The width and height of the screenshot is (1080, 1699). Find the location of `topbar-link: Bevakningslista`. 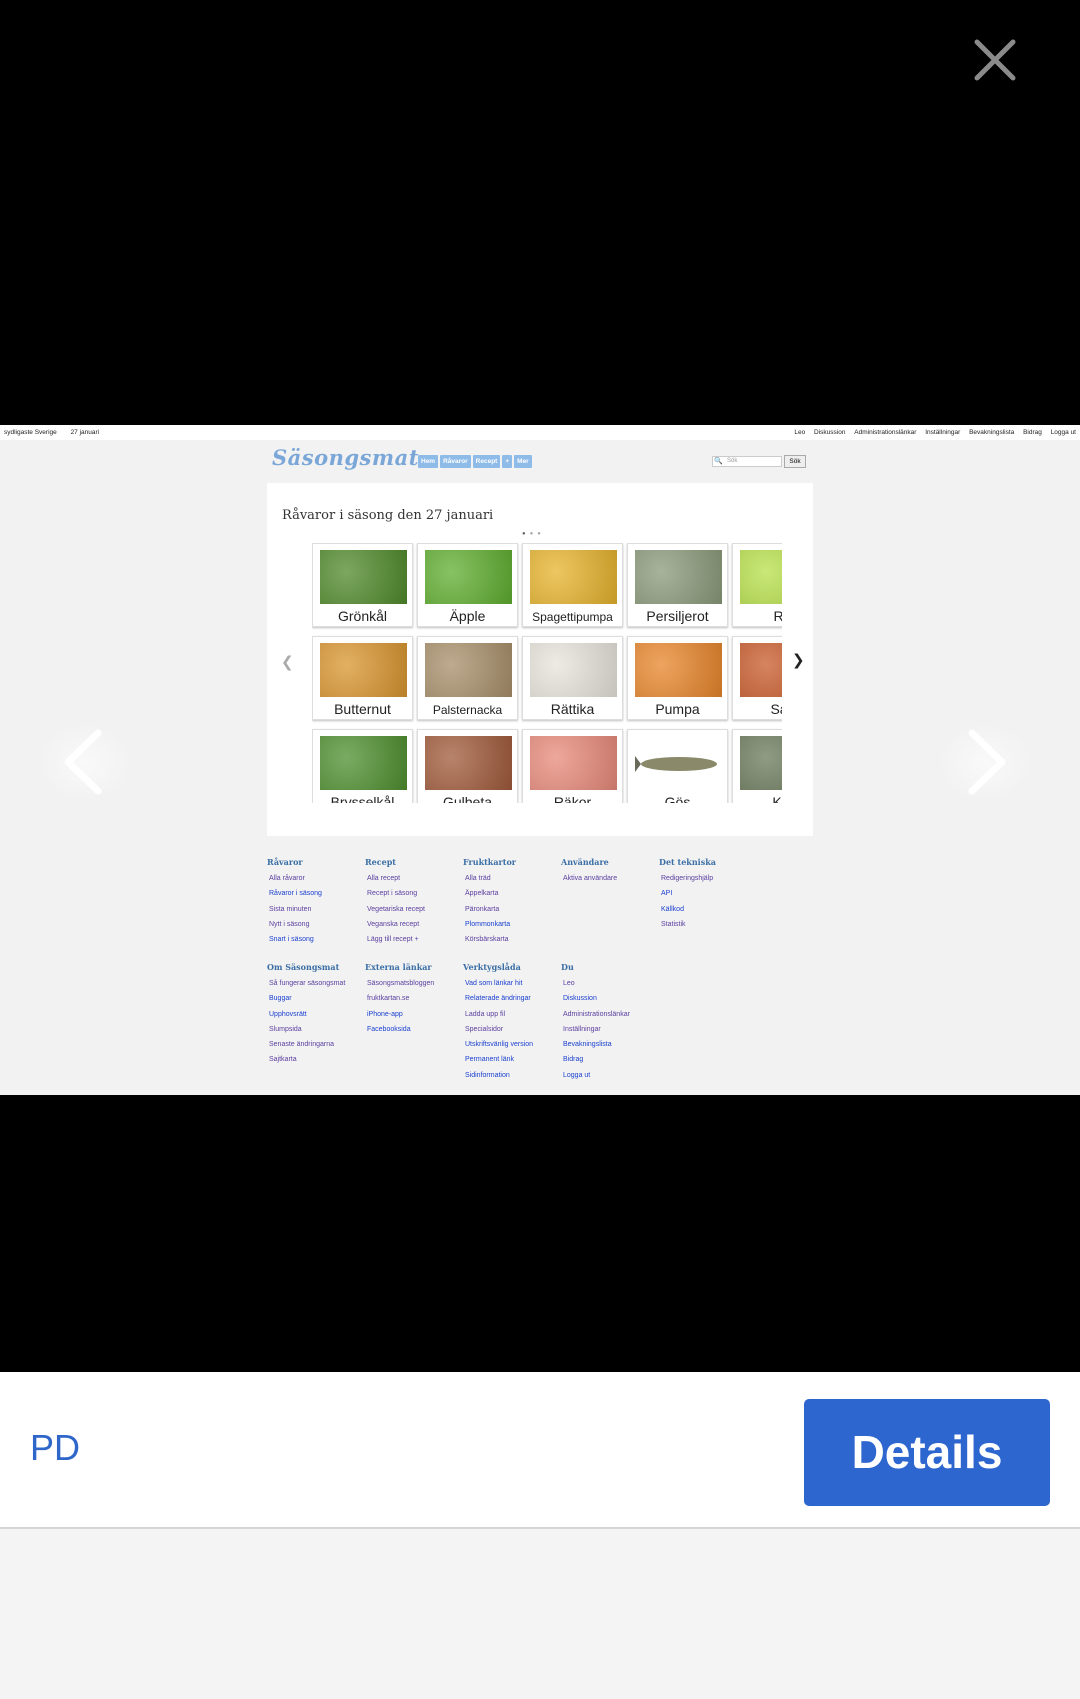

topbar-link: Bevakningslista is located at coordinates (992, 432).